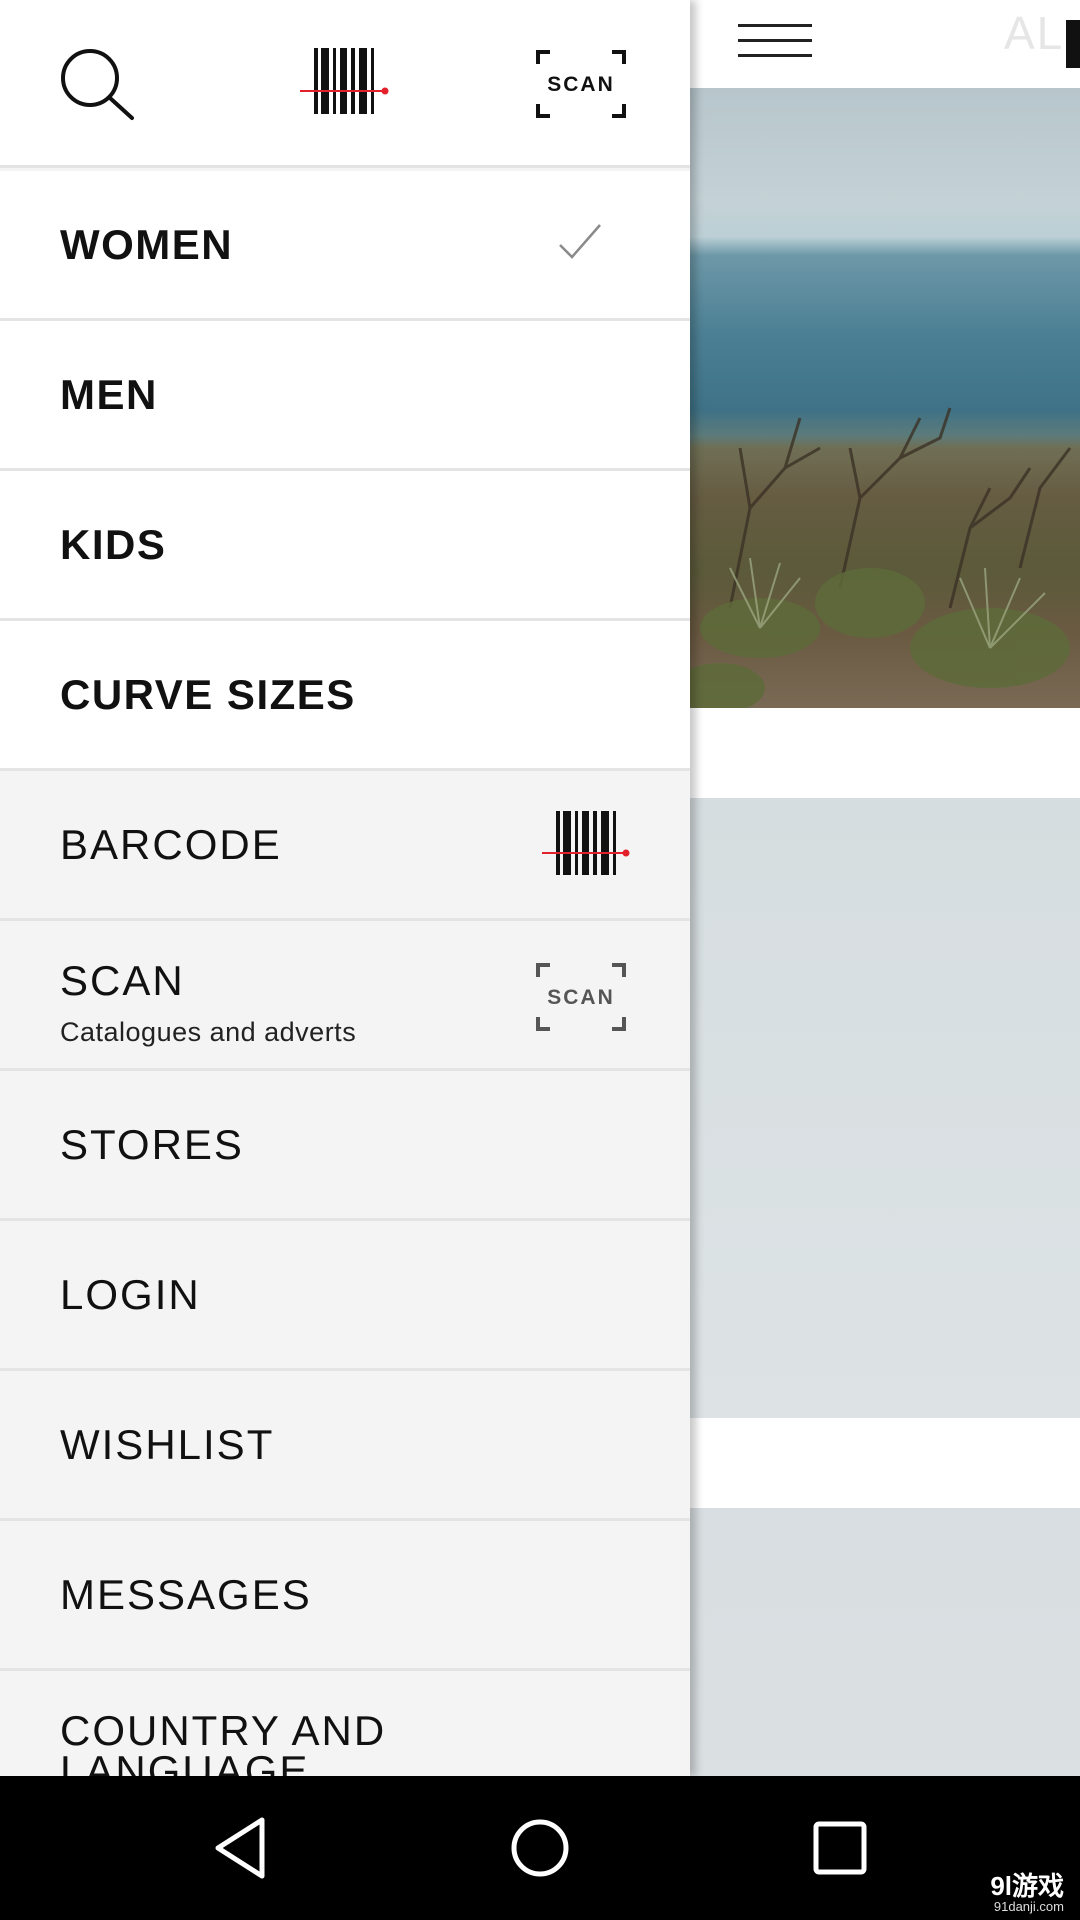 The width and height of the screenshot is (1080, 1920). I want to click on brand-logo-mark, so click(1073, 44).